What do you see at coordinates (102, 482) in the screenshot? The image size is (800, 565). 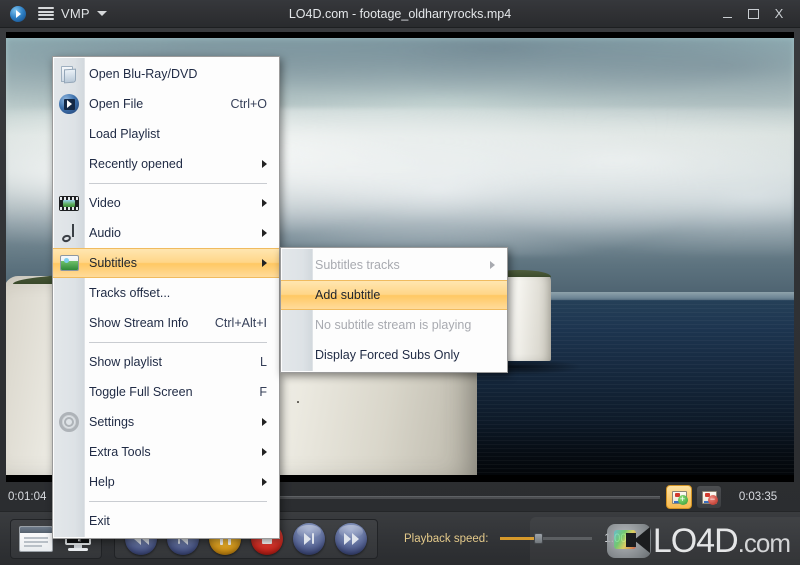 I see `menu-item-label: Help` at bounding box center [102, 482].